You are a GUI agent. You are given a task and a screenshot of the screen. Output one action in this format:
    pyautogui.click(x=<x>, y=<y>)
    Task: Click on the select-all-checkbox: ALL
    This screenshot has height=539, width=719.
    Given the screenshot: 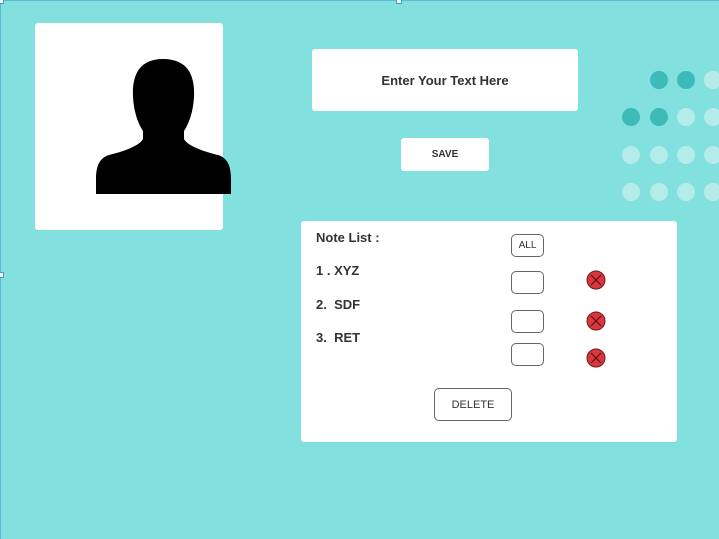 What is the action you would take?
    pyautogui.click(x=527, y=245)
    